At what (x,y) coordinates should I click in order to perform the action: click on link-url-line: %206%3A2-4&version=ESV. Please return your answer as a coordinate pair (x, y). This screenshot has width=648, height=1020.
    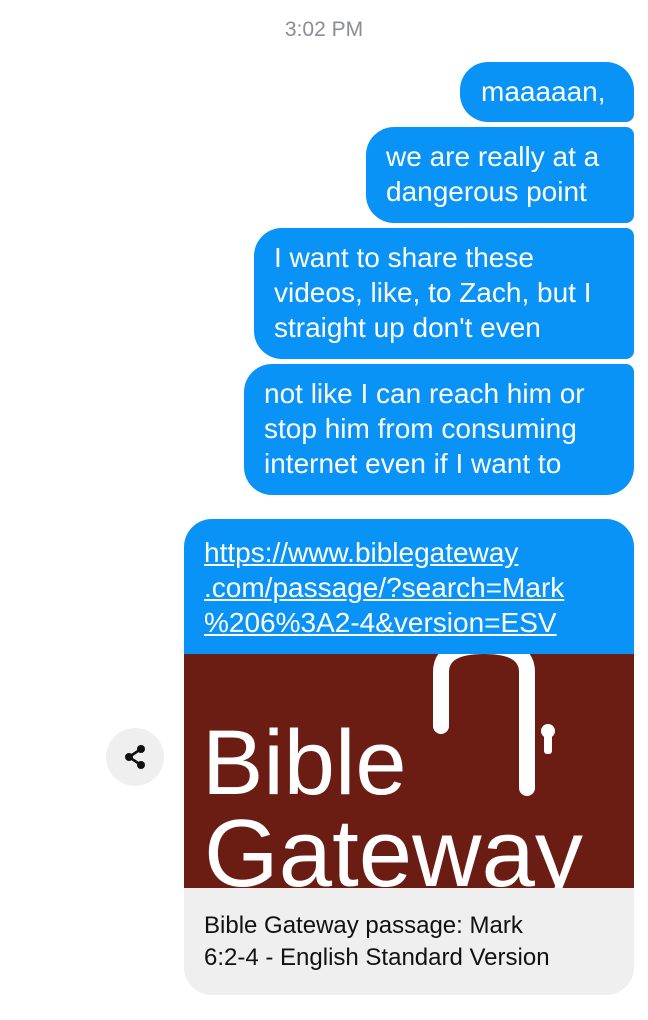
    Looking at the image, I should click on (380, 622).